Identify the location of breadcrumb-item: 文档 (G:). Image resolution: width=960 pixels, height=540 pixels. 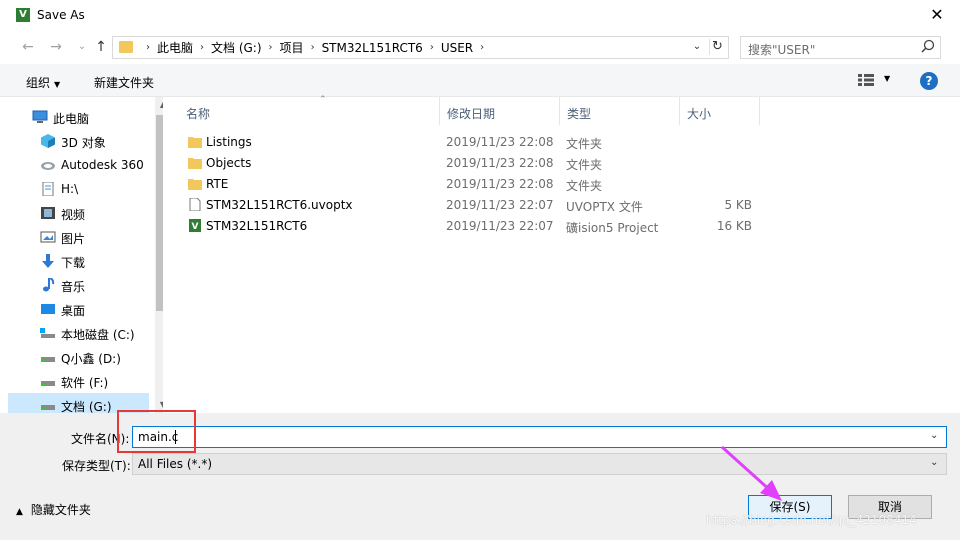
(236, 47).